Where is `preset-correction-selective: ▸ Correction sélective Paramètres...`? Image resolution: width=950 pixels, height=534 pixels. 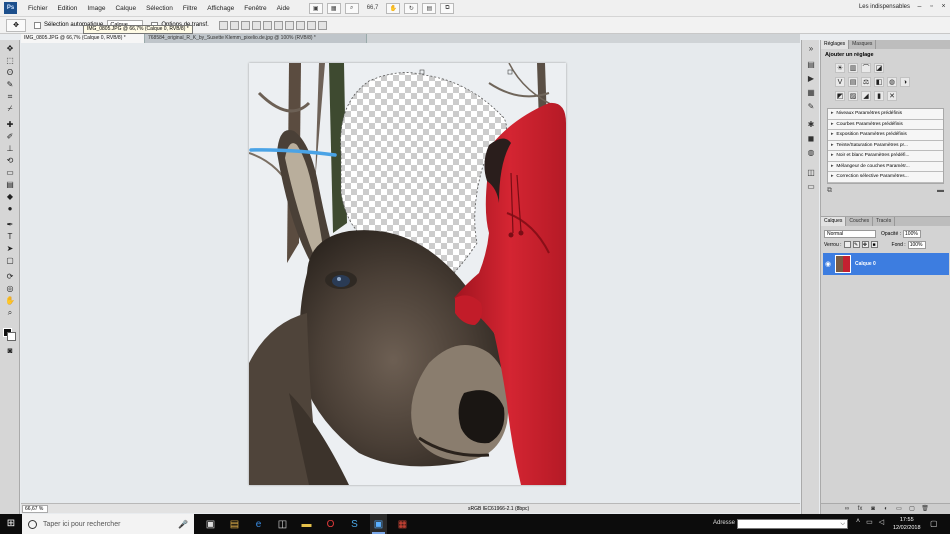 preset-correction-selective: ▸ Correction sélective Paramètres... is located at coordinates (885, 177).